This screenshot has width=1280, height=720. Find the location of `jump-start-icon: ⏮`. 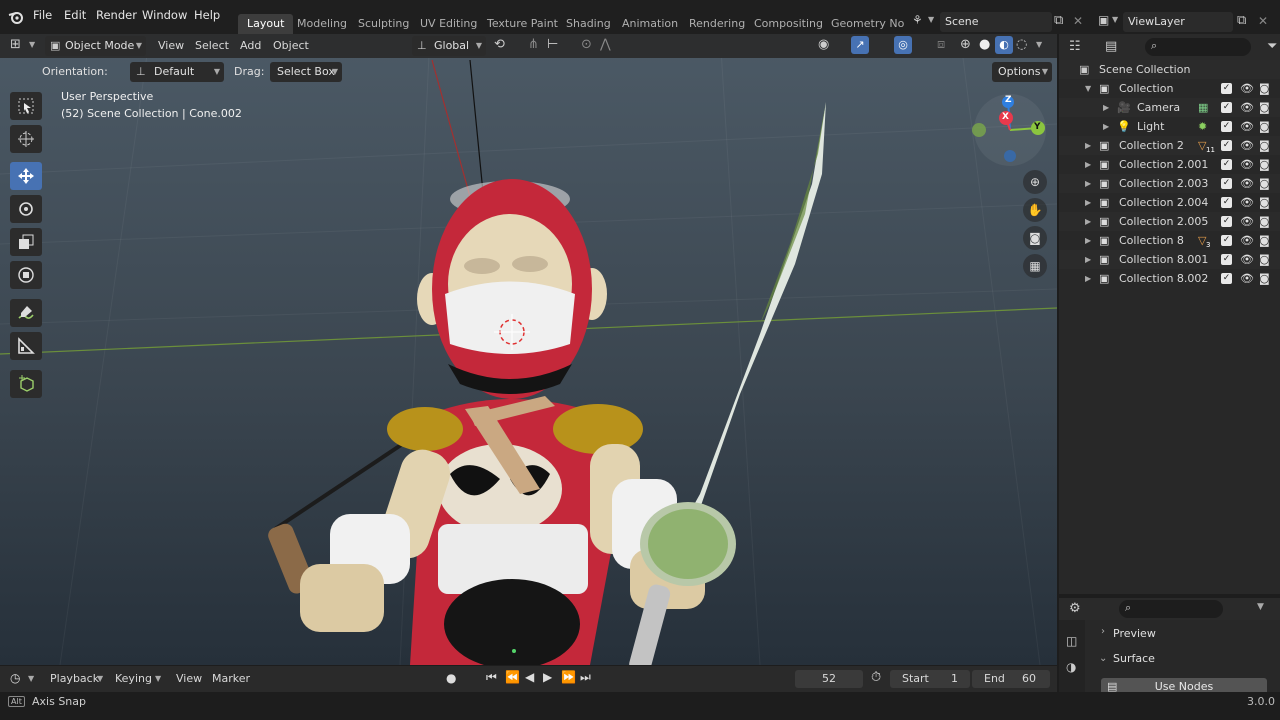

jump-start-icon: ⏮ is located at coordinates (491, 677).